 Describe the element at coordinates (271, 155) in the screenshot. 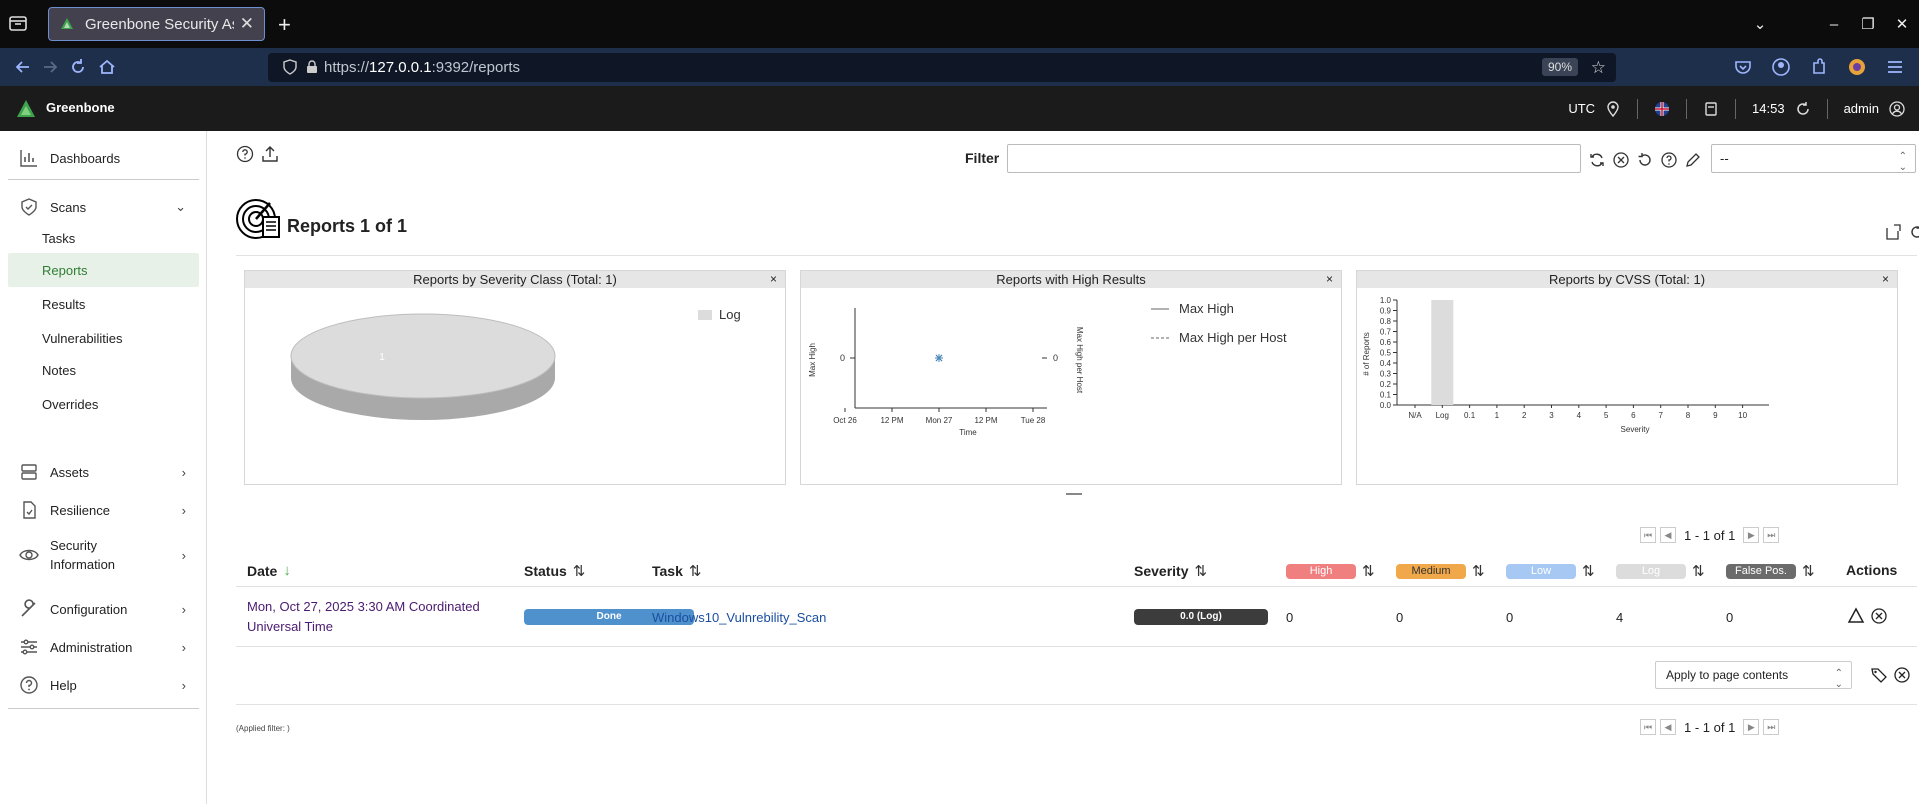

I see `export-icon` at that location.